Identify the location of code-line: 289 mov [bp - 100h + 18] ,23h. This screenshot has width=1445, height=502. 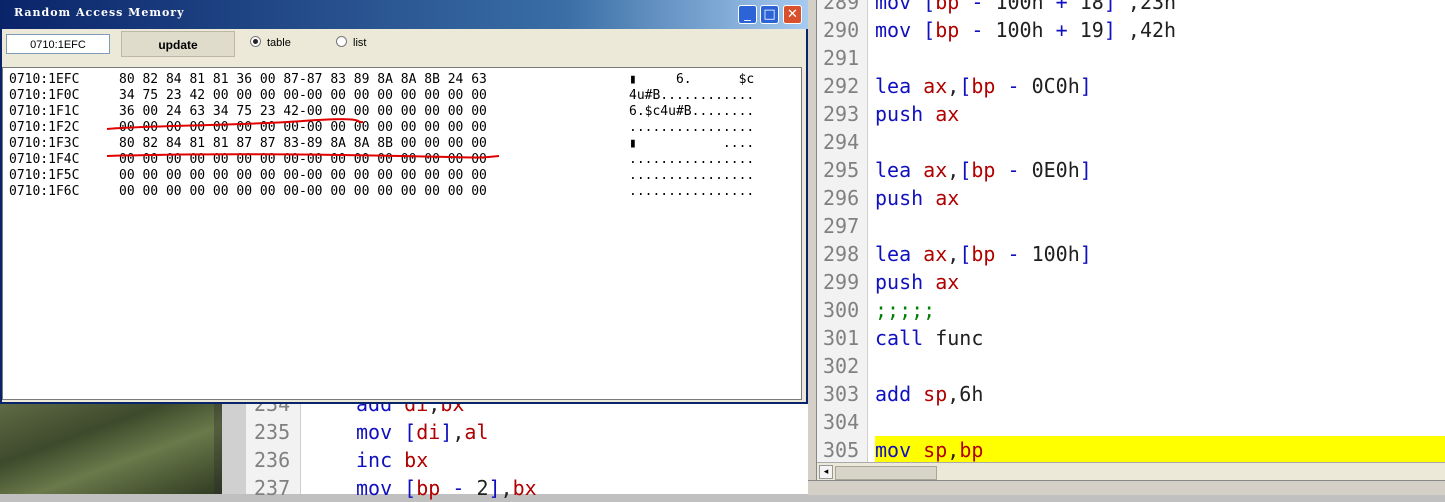
(1131, 8).